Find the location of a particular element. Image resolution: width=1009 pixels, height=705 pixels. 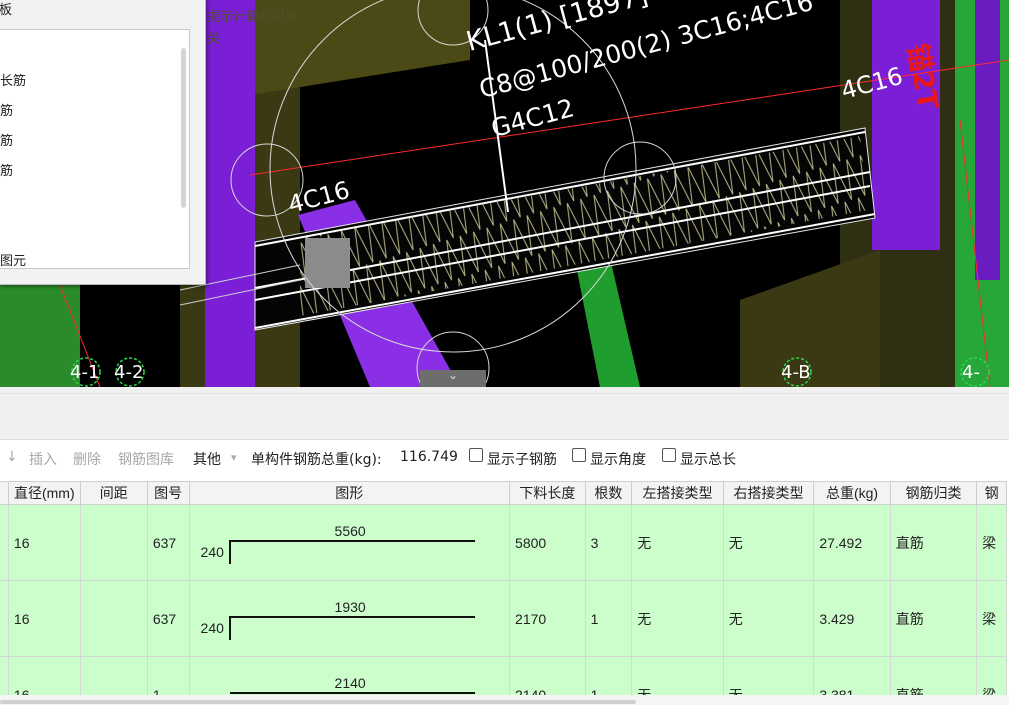

rebar-library-button: 钢筋图库 is located at coordinates (146, 459).